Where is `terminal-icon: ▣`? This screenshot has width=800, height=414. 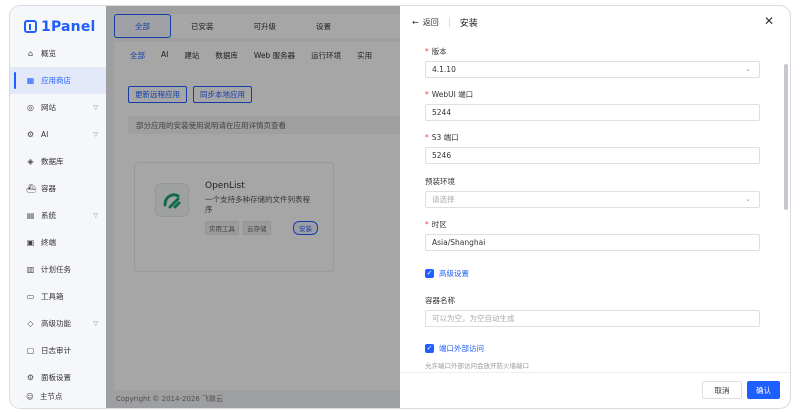 terminal-icon: ▣ is located at coordinates (30, 242).